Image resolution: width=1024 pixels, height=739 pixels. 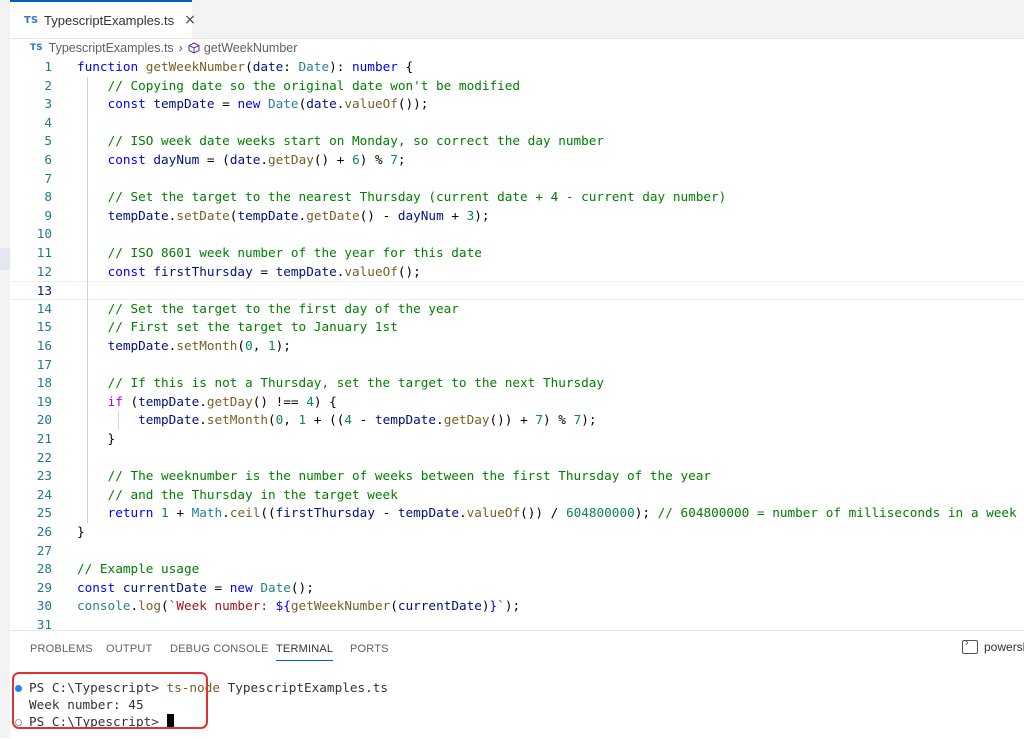 I want to click on line-number: 11, so click(x=44, y=252).